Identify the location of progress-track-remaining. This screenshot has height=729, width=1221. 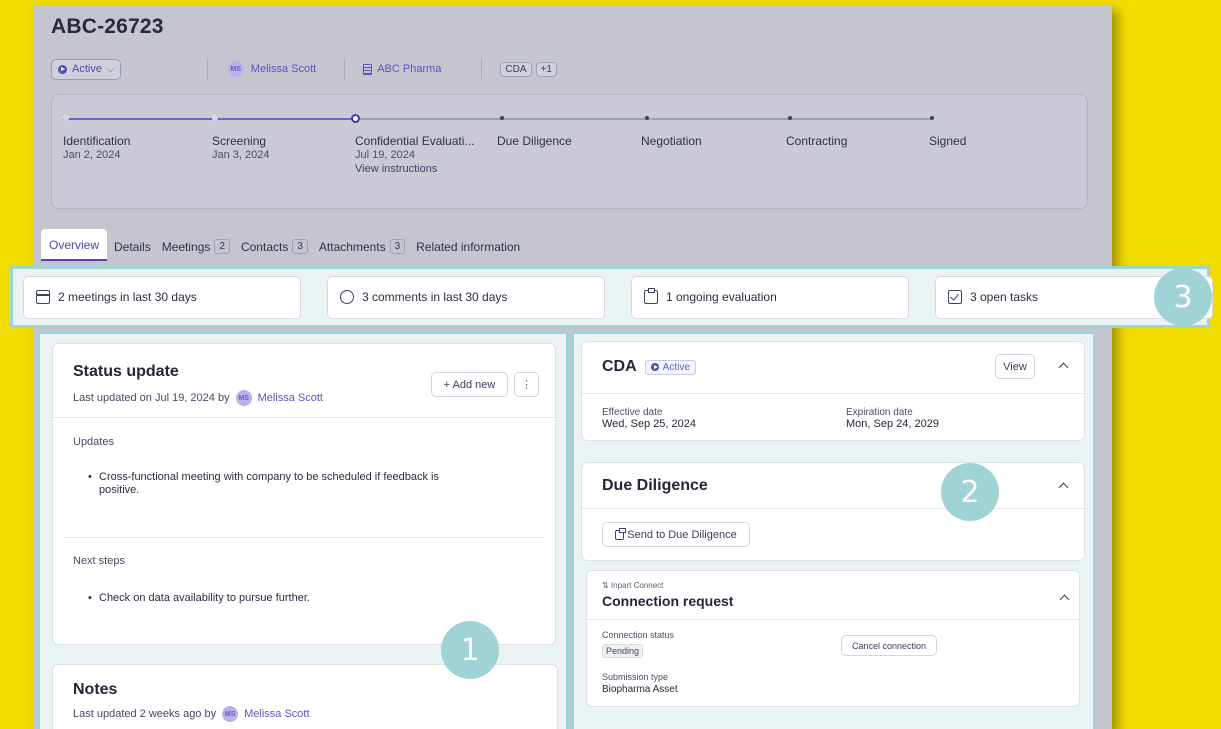
(643, 119).